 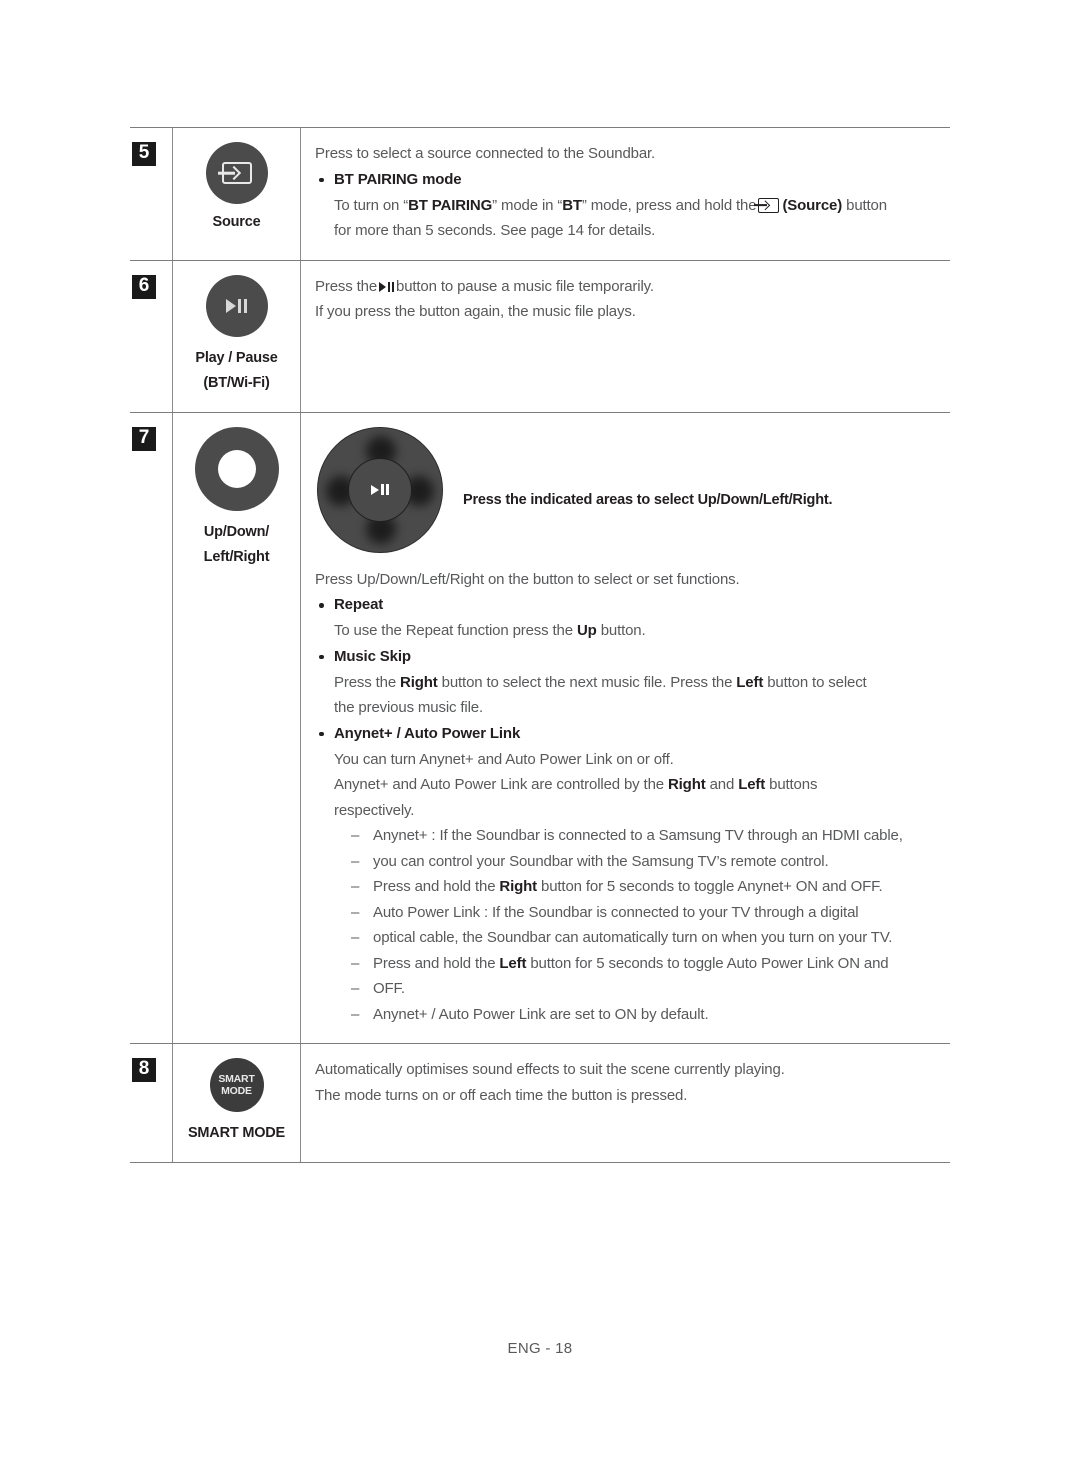 I want to click on smart-mode-button-text: SMART MODE, so click(x=236, y=1085).